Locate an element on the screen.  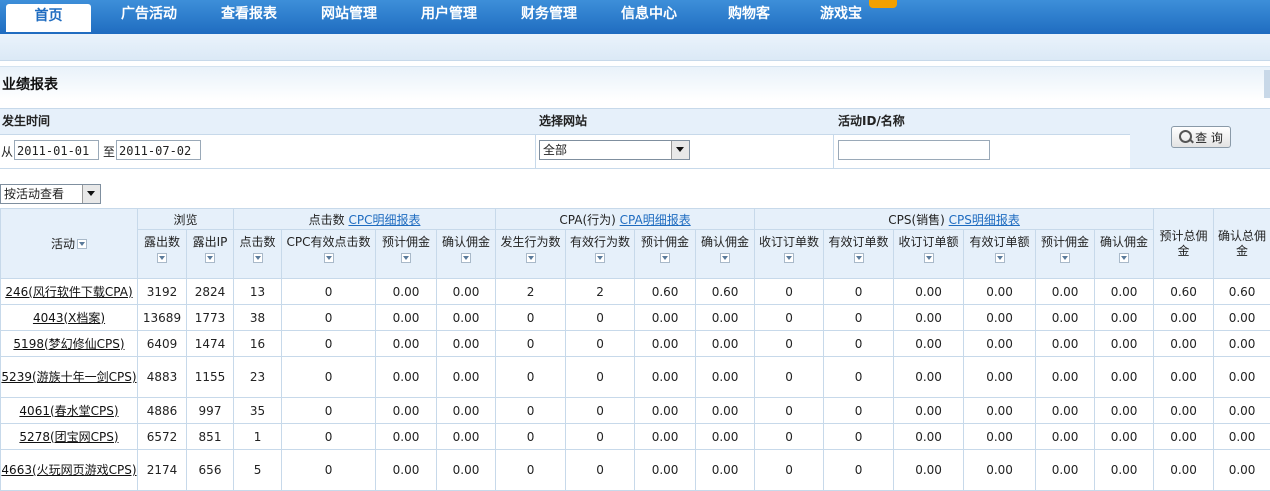
time-label: 发生时间 is located at coordinates (267, 122).